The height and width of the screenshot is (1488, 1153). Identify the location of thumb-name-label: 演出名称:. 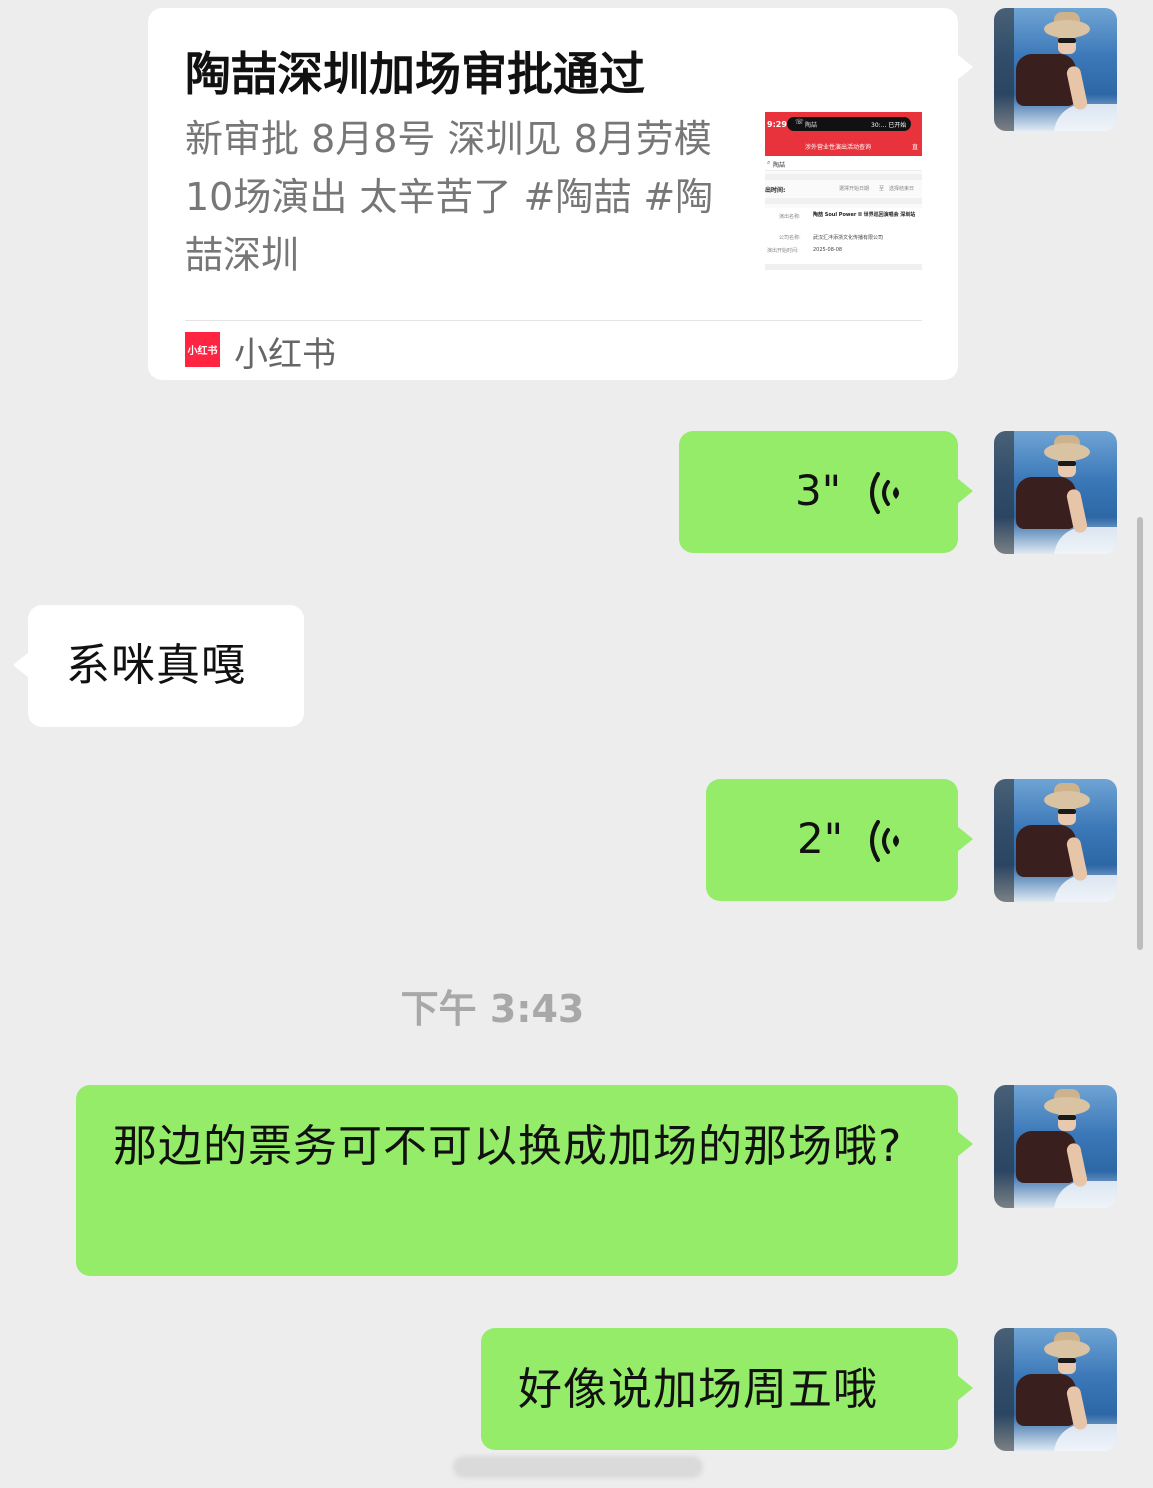
(790, 217).